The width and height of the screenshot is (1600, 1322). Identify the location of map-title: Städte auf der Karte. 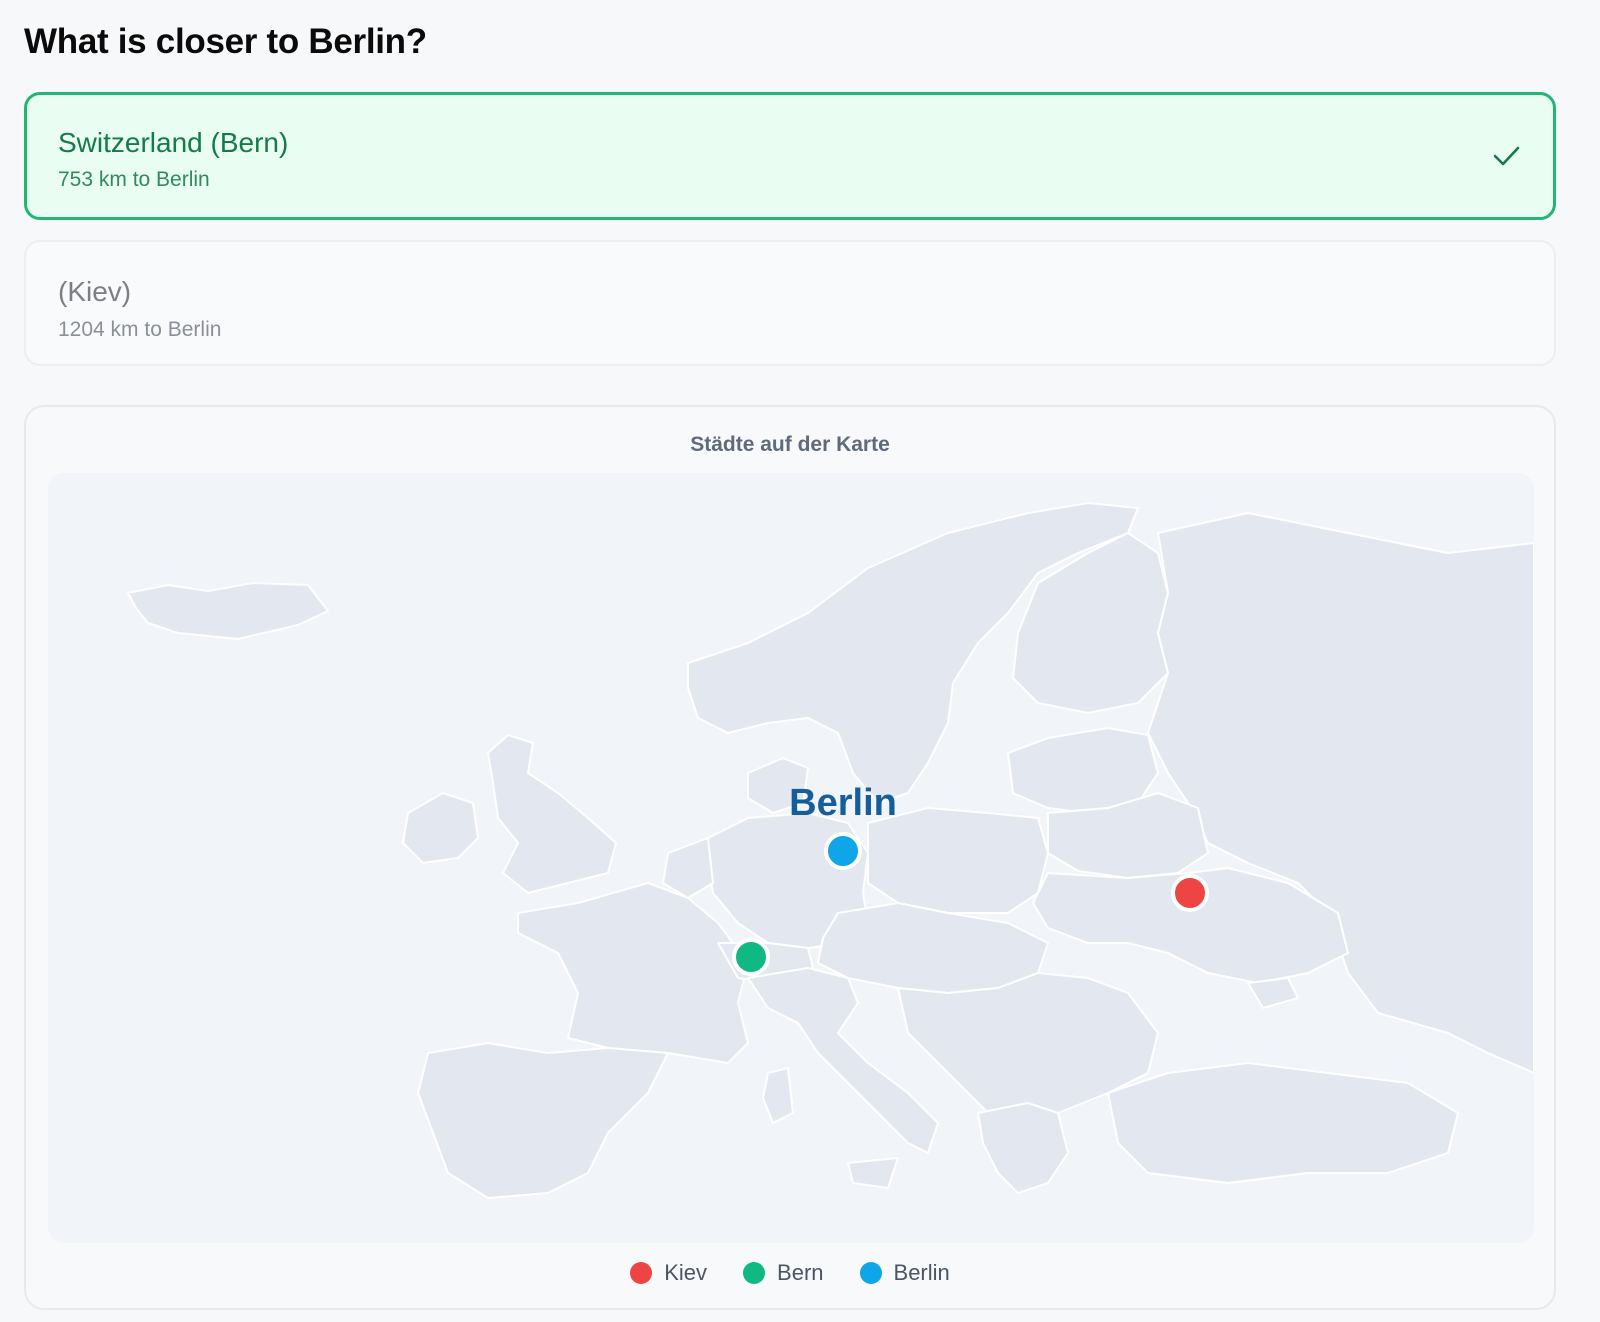
(790, 444).